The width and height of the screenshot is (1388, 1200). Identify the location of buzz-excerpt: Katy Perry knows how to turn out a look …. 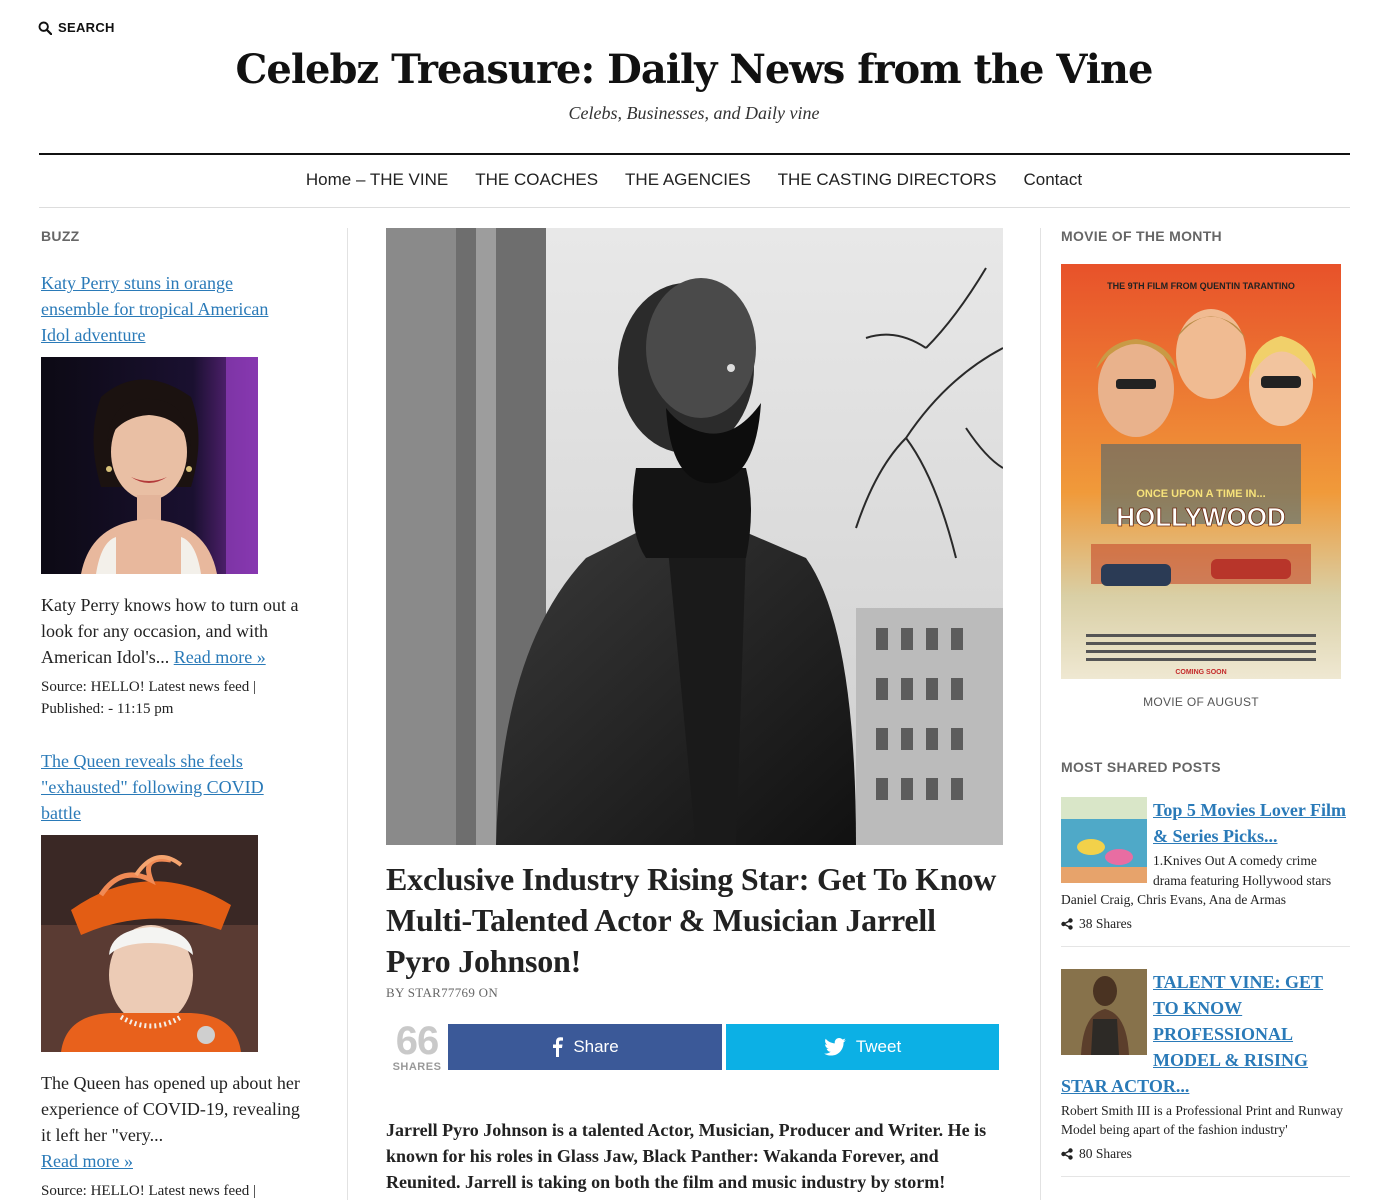
(173, 631).